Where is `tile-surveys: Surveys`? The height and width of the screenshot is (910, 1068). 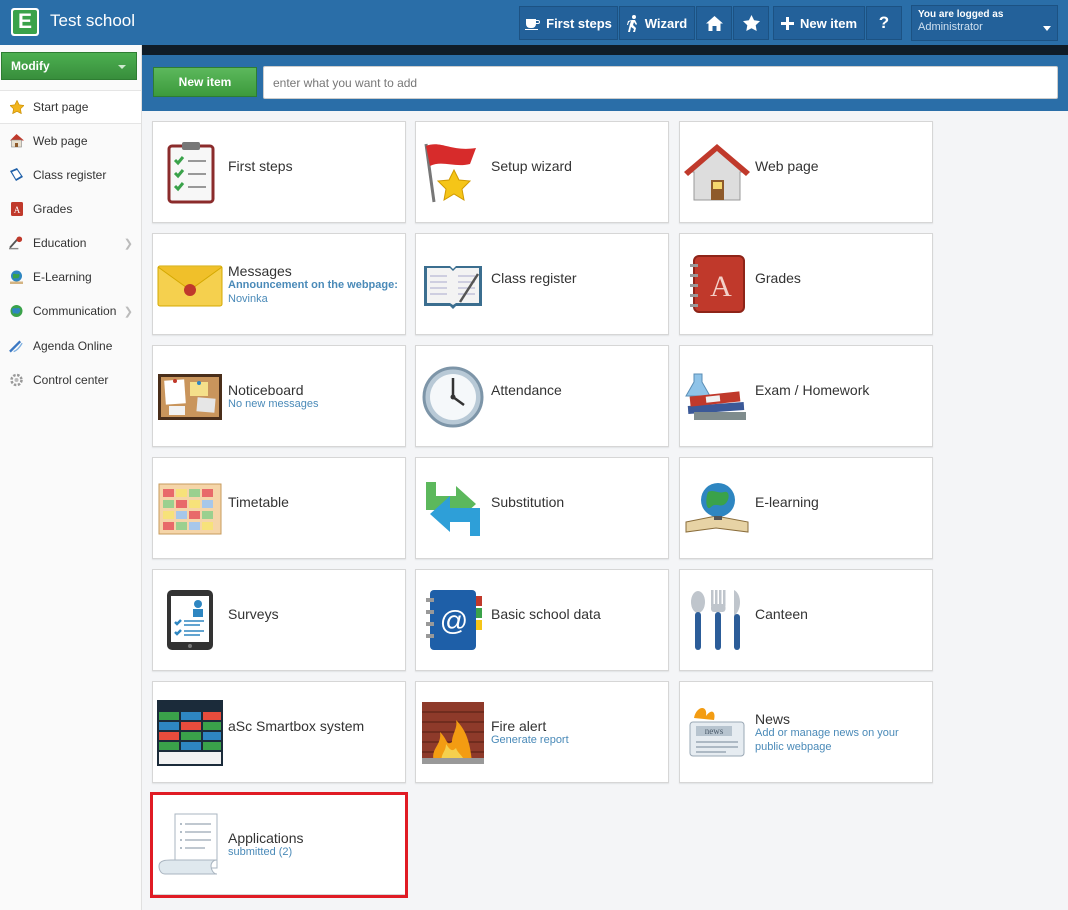 tile-surveys: Surveys is located at coordinates (279, 620).